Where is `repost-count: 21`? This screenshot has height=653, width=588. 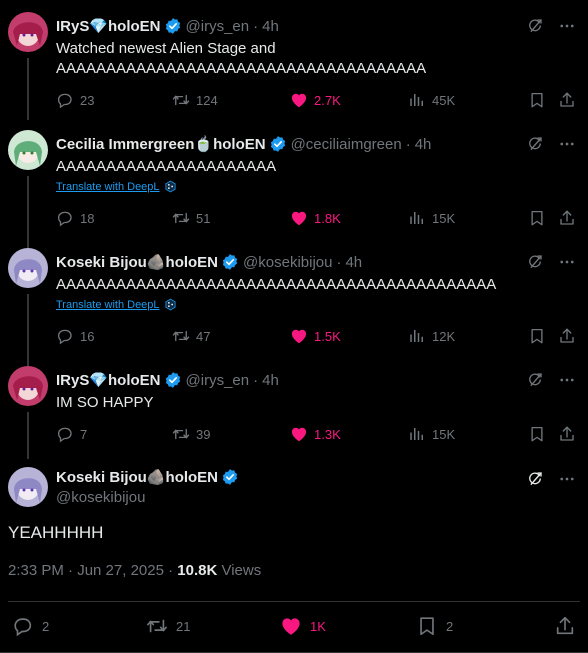 repost-count: 21 is located at coordinates (183, 626).